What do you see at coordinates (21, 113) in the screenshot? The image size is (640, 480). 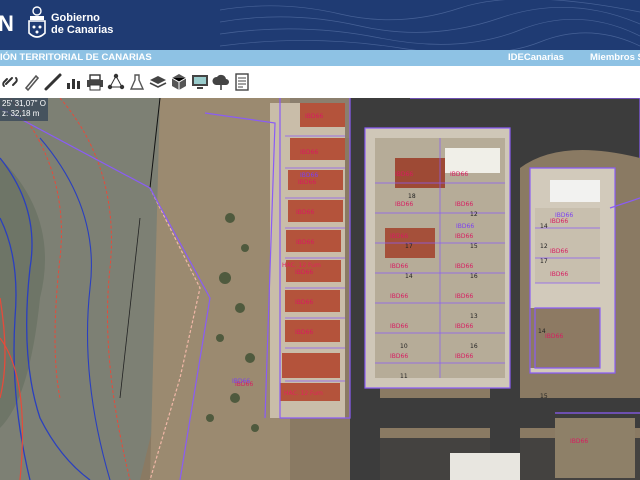 I see `coord-z: z: 32,18 m` at bounding box center [21, 113].